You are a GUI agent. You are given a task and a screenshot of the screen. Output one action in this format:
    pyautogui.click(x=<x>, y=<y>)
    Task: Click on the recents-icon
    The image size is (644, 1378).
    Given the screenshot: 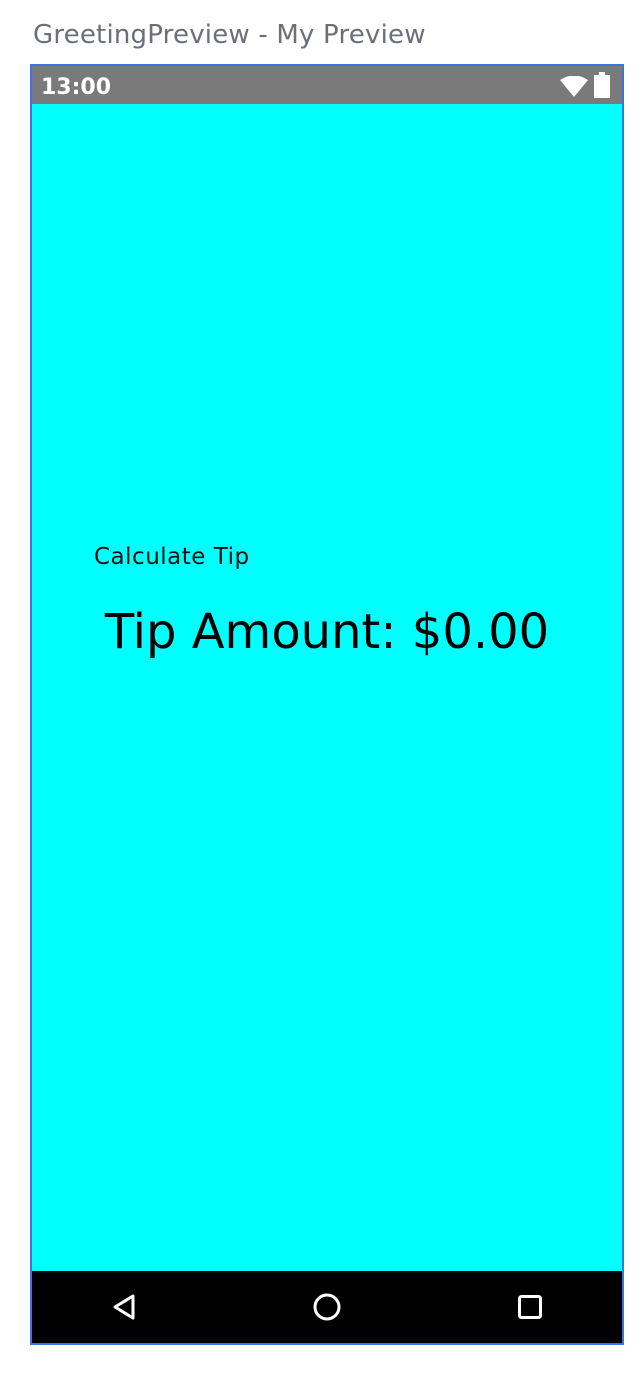 What is the action you would take?
    pyautogui.click(x=530, y=1307)
    